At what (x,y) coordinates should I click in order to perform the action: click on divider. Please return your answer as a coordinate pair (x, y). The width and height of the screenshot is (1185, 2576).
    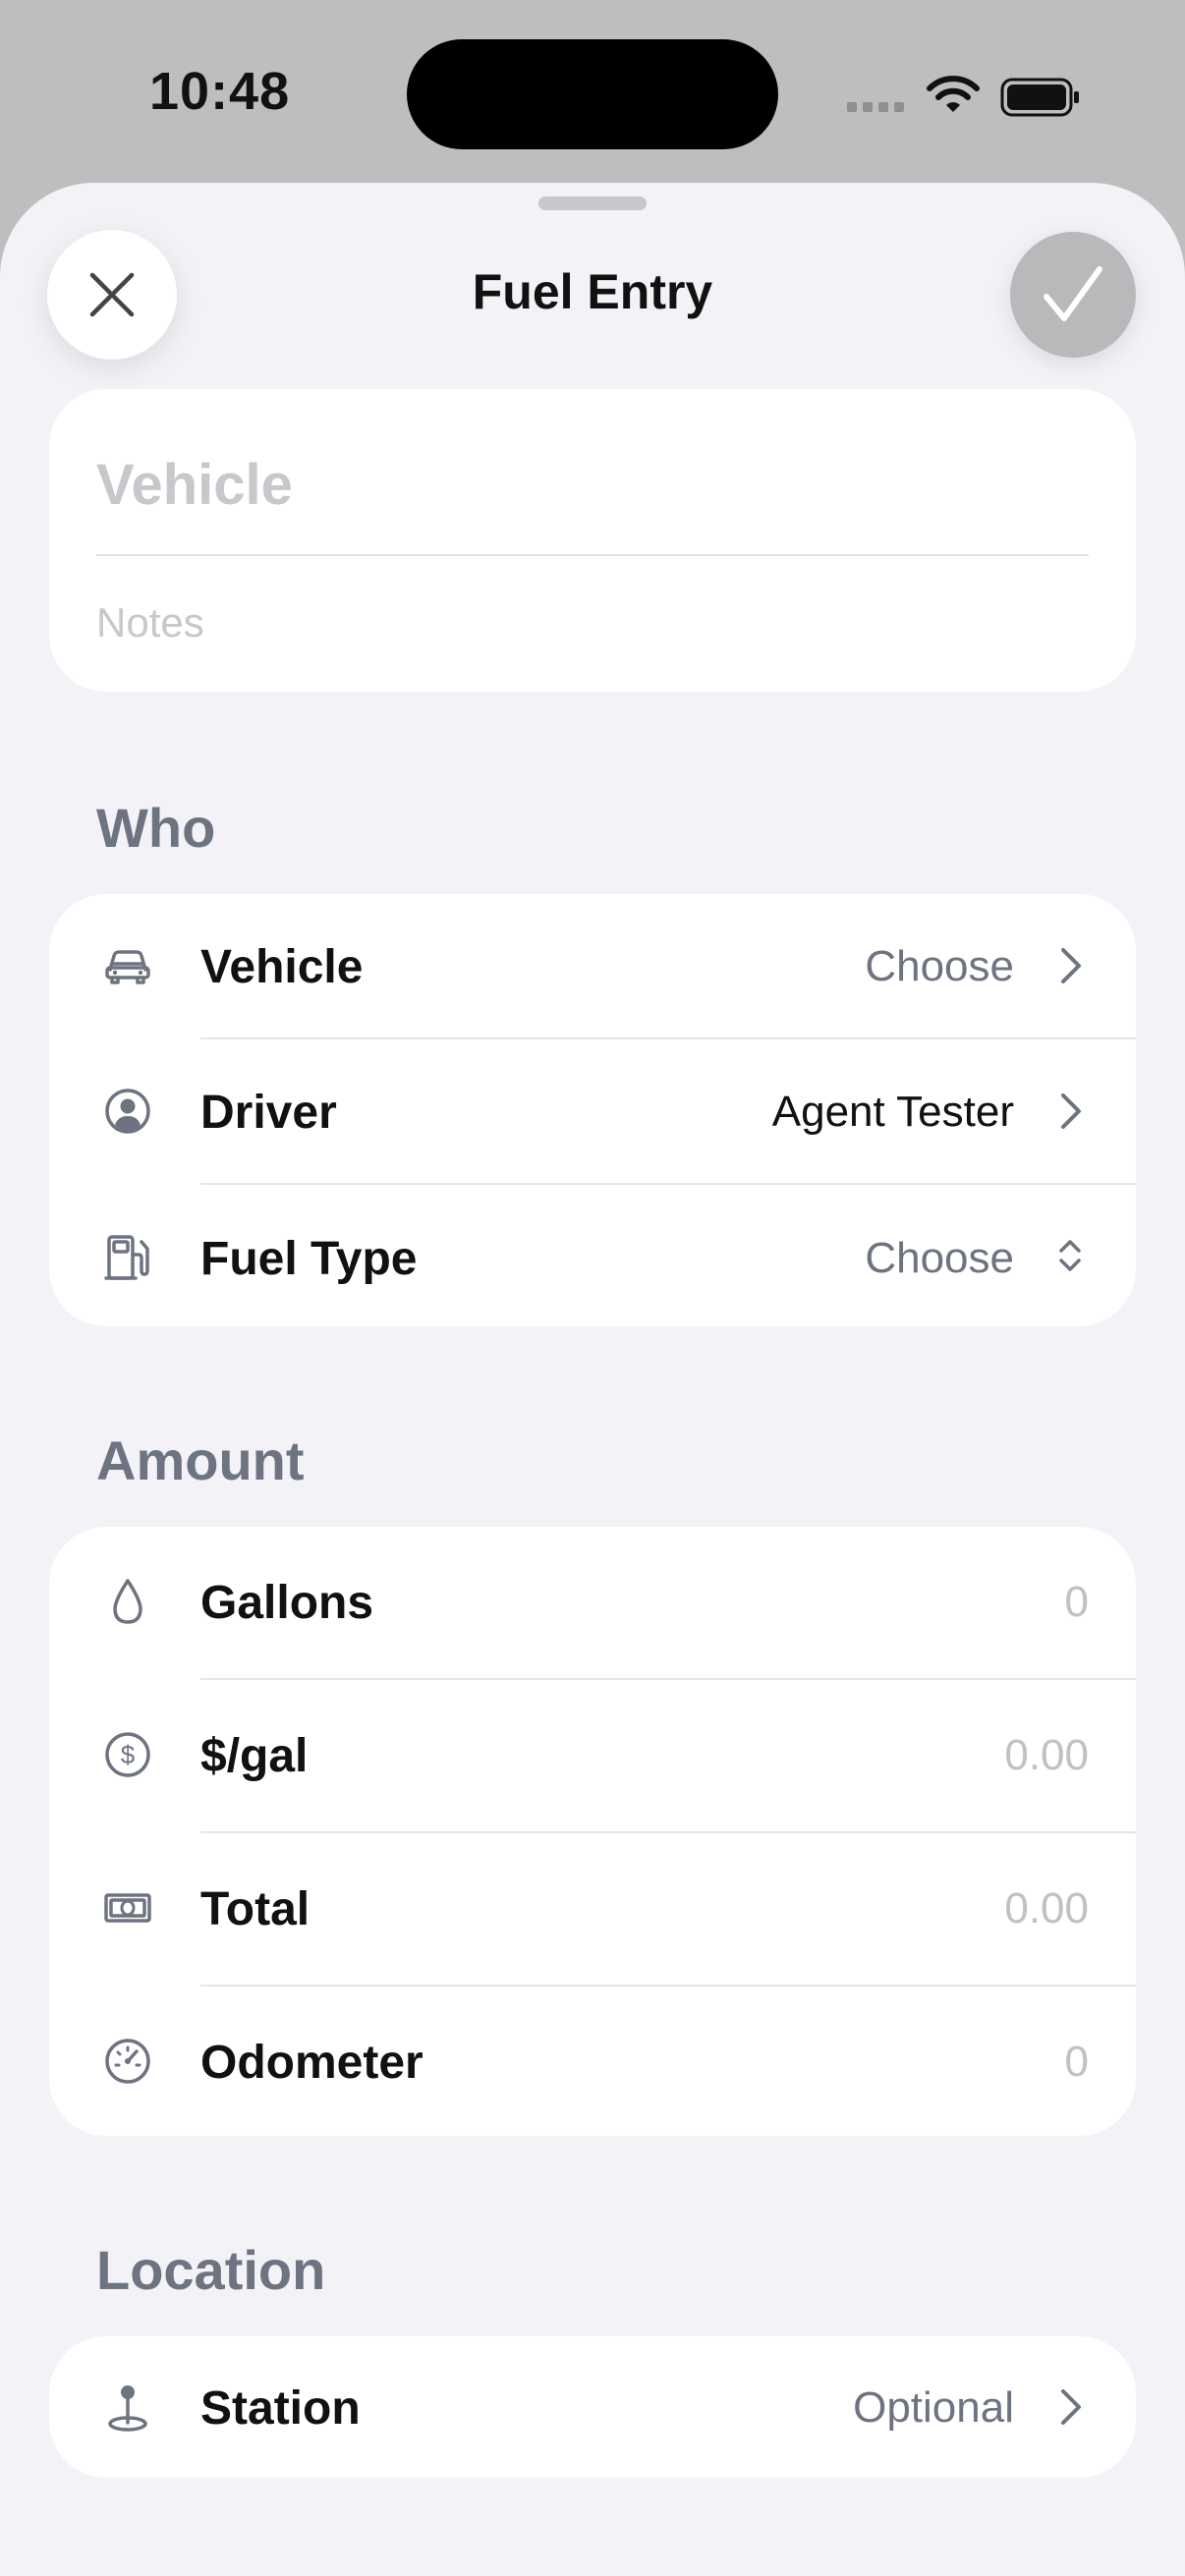
    Looking at the image, I should click on (592, 555).